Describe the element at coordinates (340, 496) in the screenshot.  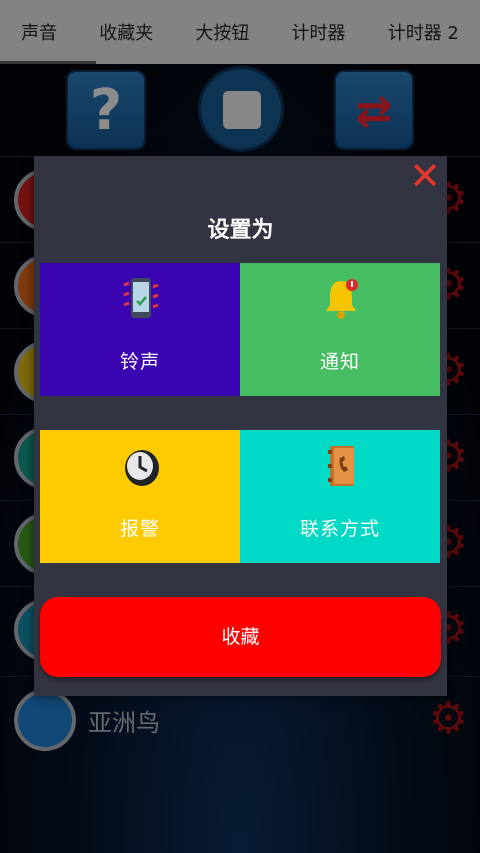
I see `contact-tile: 联系方式` at that location.